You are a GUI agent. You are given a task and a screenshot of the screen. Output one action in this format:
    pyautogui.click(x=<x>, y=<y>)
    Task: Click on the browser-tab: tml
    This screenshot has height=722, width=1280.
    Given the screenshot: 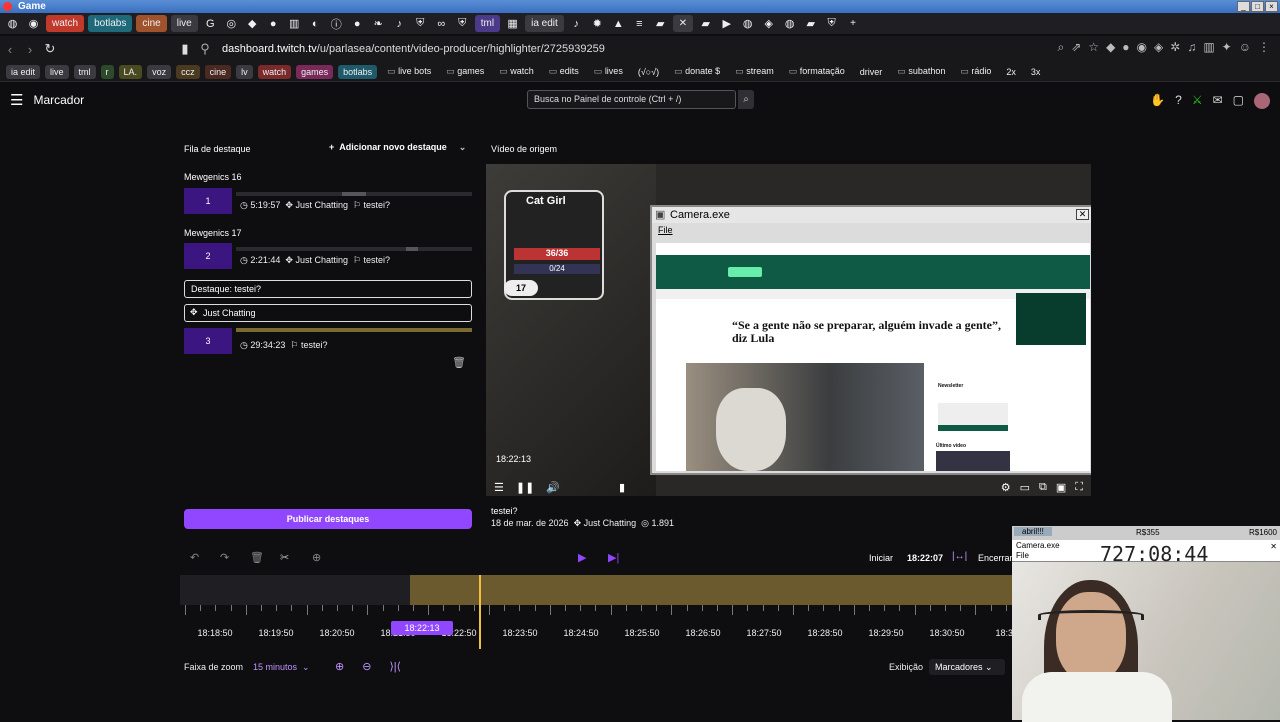 What is the action you would take?
    pyautogui.click(x=487, y=23)
    